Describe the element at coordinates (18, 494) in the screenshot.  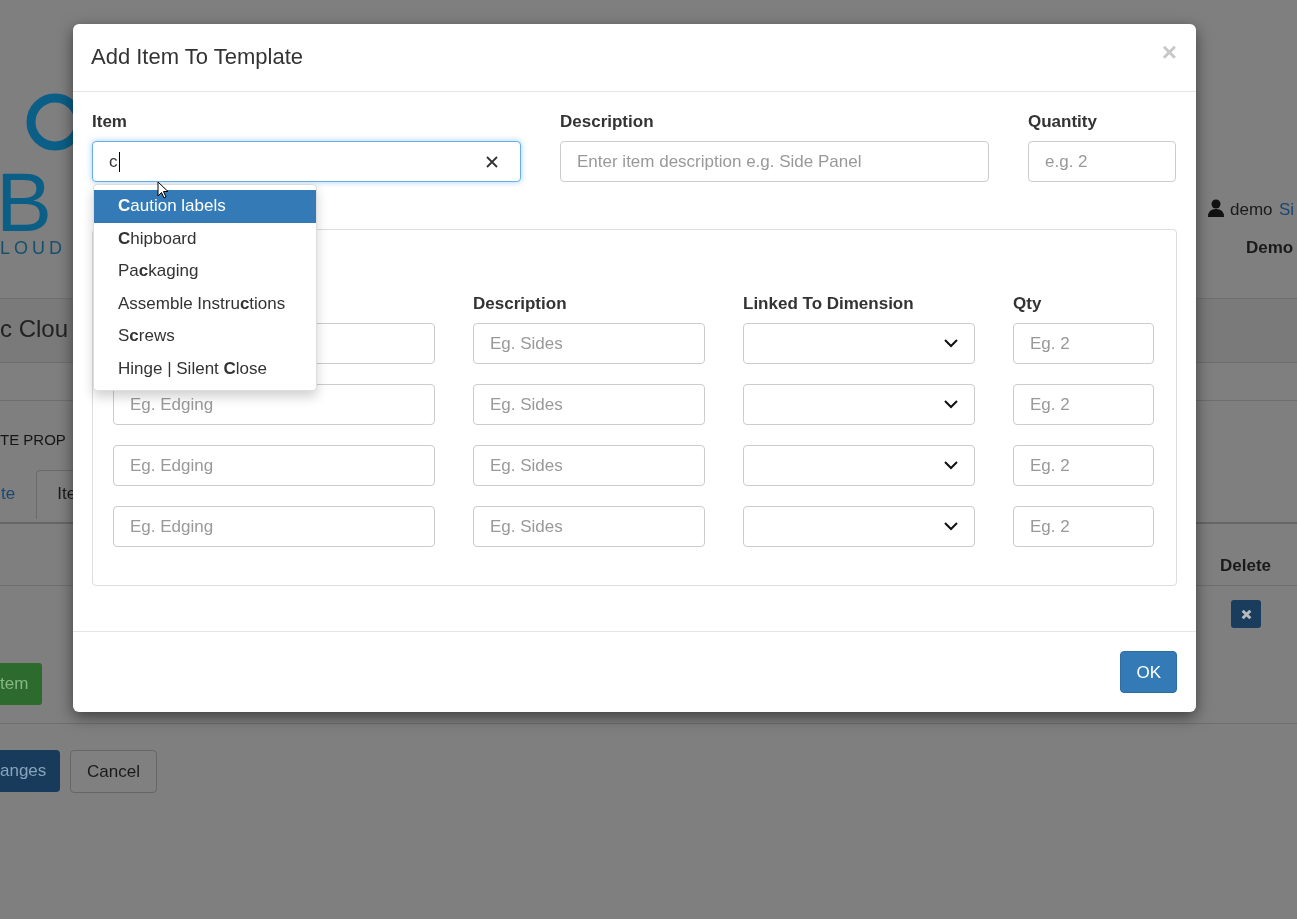
I see `tab: te` at that location.